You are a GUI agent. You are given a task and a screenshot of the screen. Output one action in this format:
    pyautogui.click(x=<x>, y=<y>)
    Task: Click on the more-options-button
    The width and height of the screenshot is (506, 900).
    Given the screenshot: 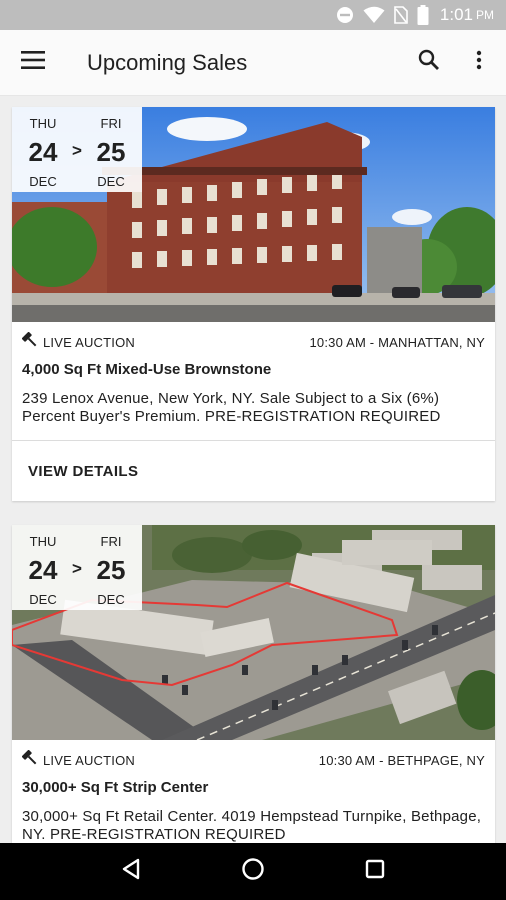 What is the action you would take?
    pyautogui.click(x=479, y=63)
    